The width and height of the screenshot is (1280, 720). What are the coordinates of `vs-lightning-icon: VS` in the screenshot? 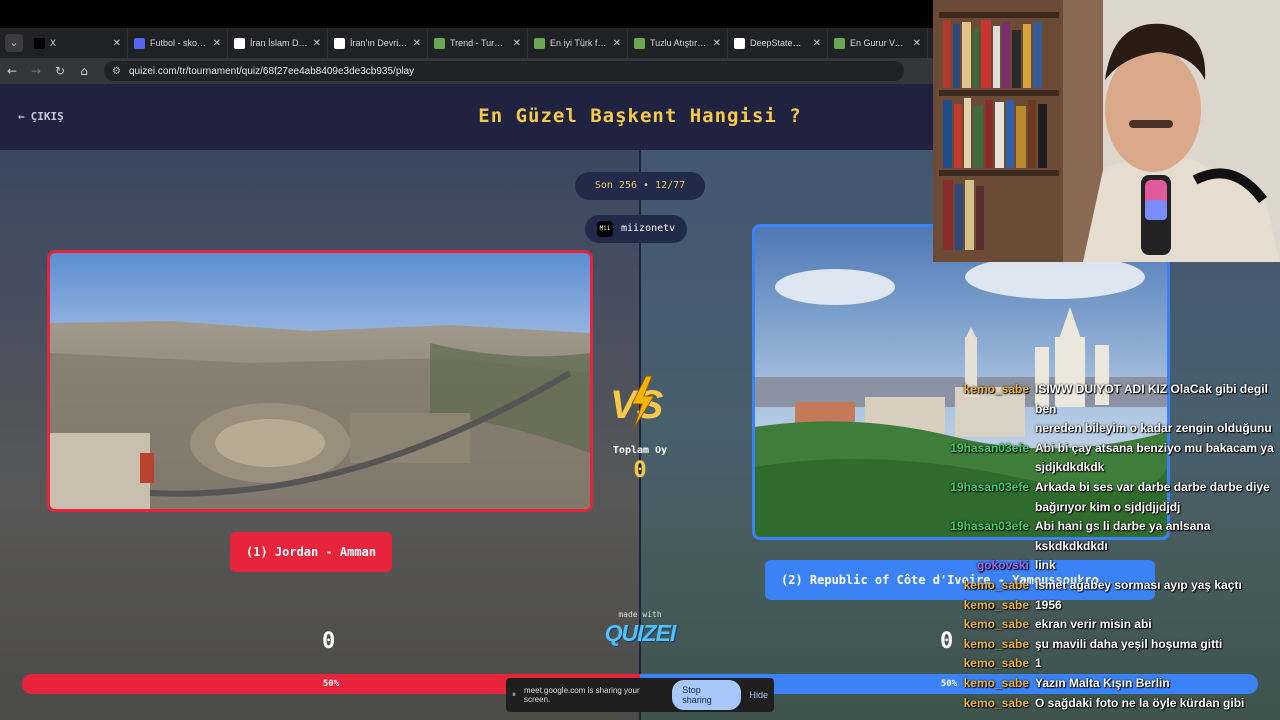 It's located at (637, 402).